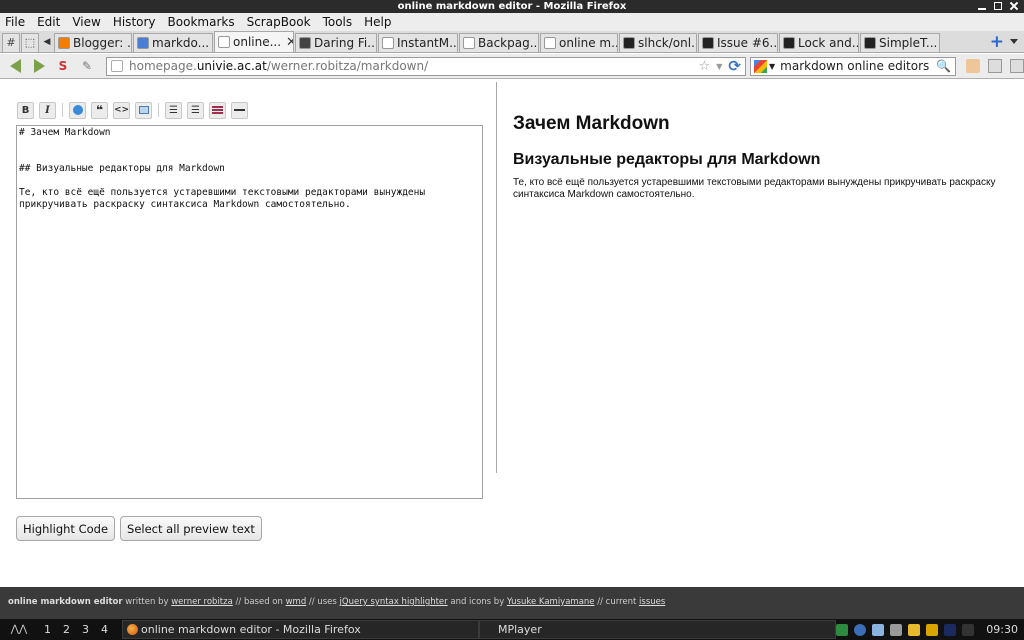 The height and width of the screenshot is (640, 1024). Describe the element at coordinates (943, 66) in the screenshot. I see `search-icon: 🔍` at that location.